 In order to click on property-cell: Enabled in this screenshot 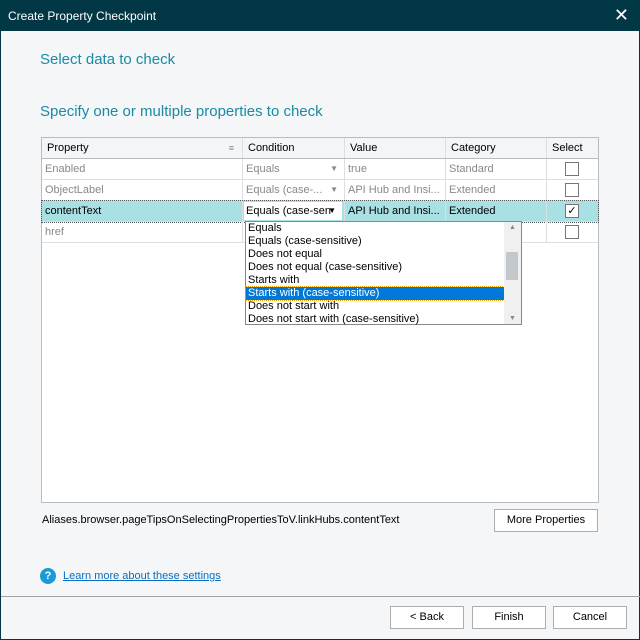, I will do `click(142, 169)`.